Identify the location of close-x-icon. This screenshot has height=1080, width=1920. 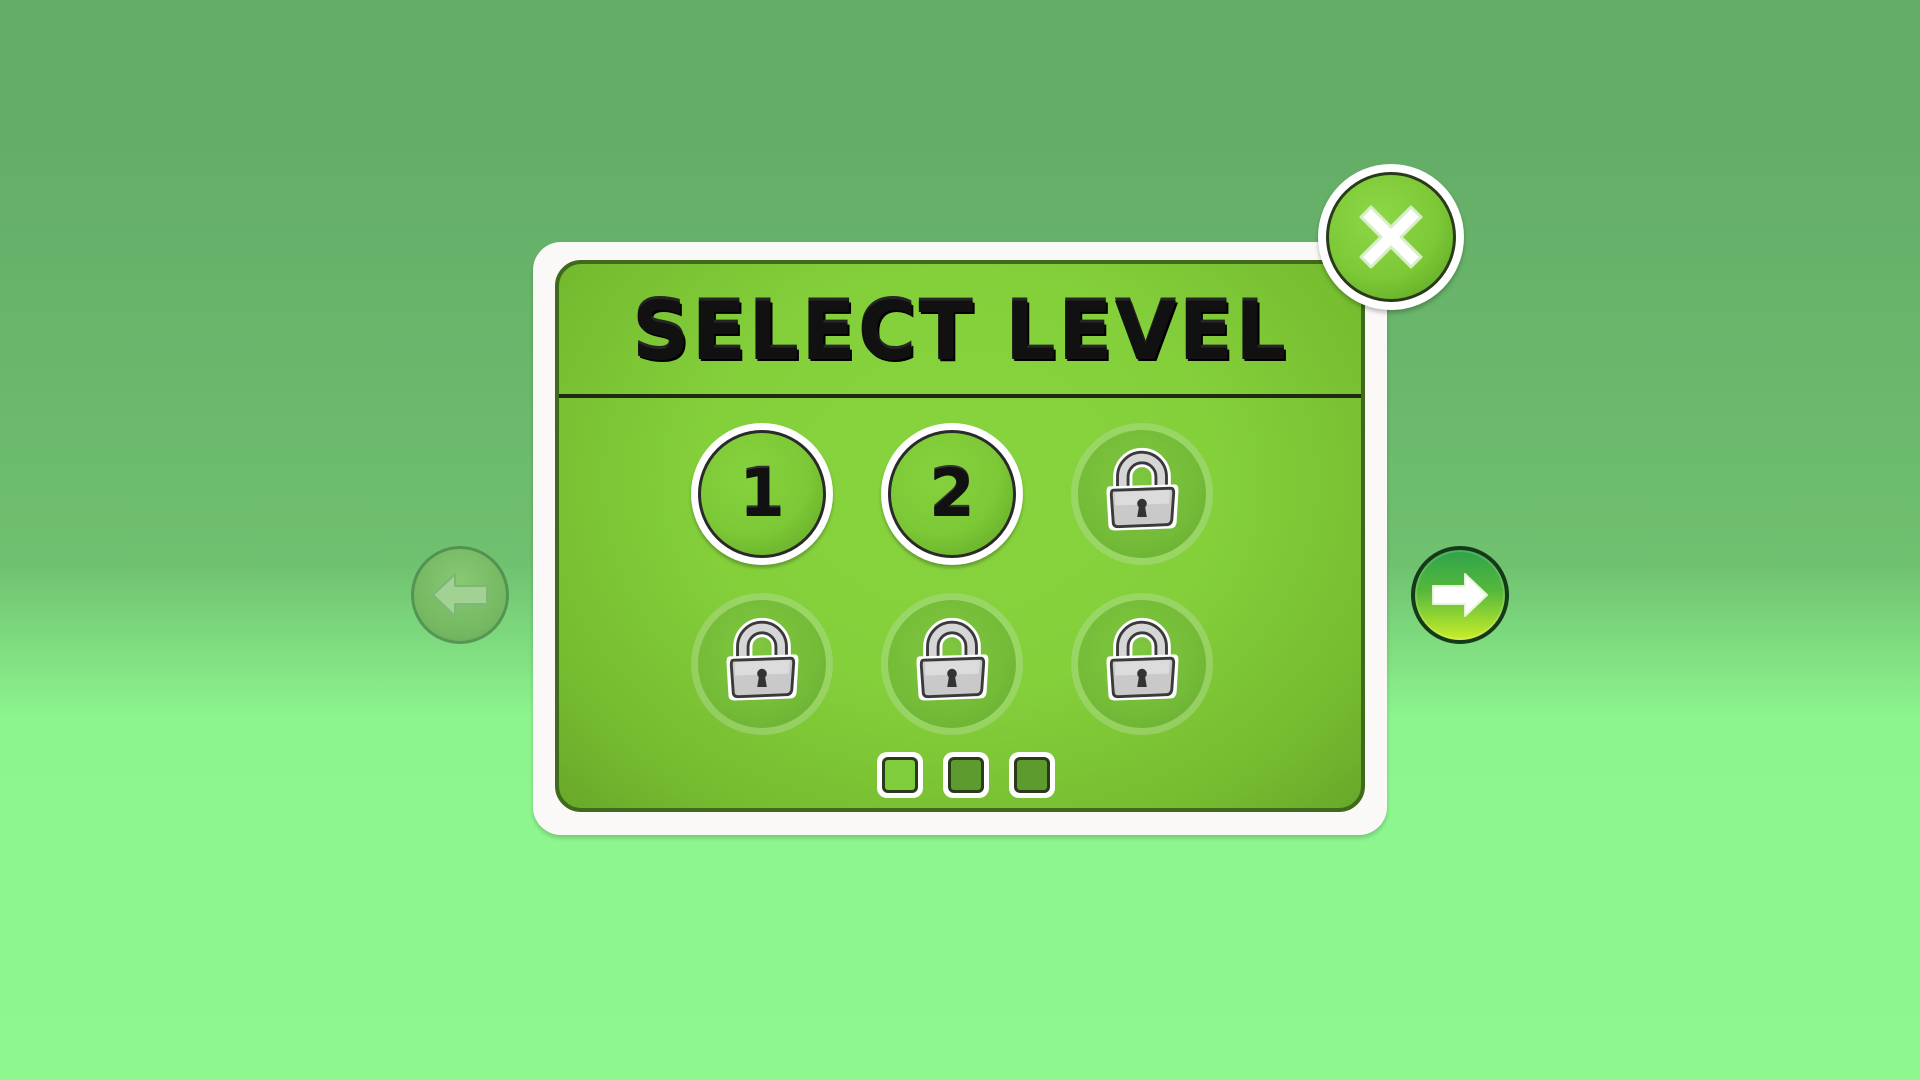
(1391, 237).